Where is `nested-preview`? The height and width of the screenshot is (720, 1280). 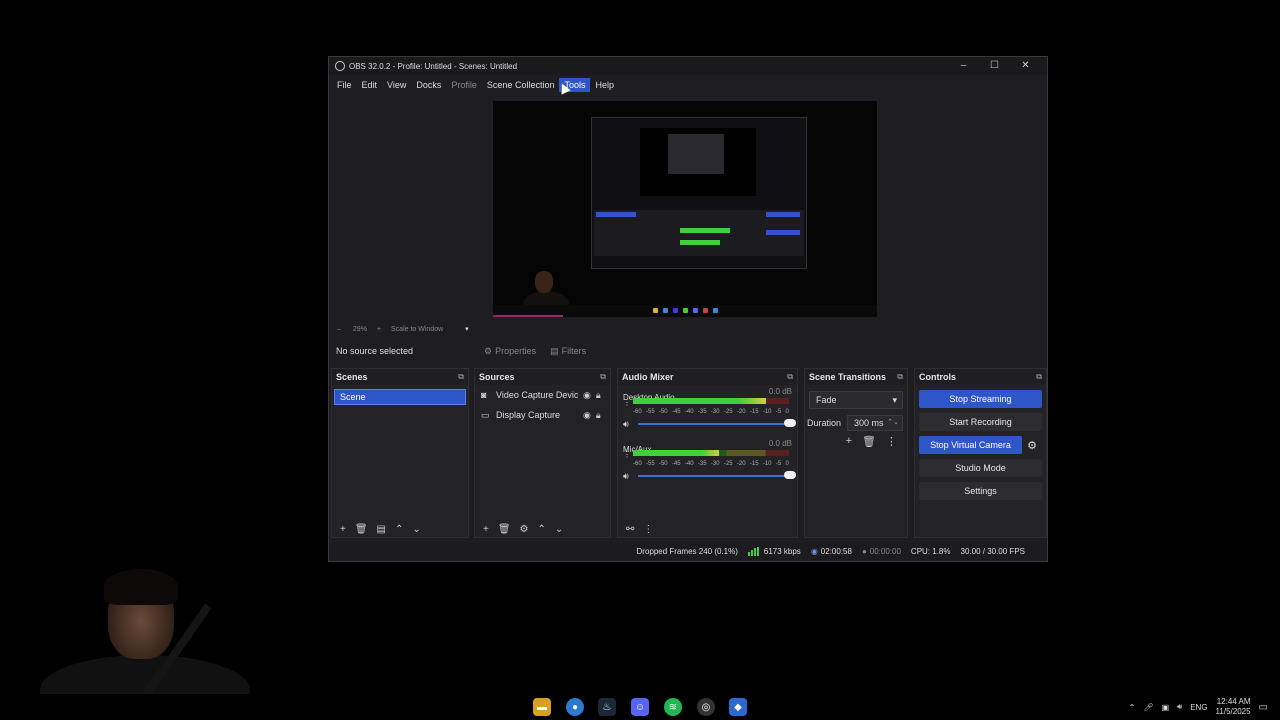 nested-preview is located at coordinates (698, 162).